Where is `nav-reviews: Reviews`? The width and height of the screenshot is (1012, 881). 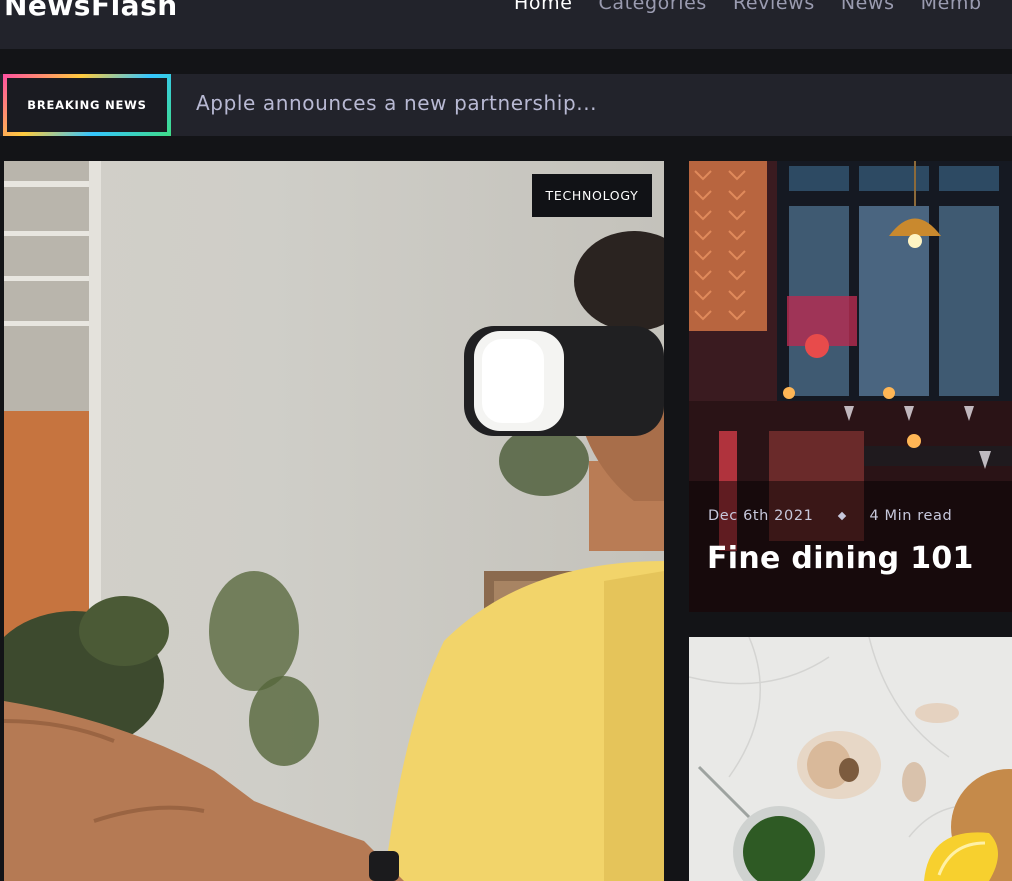
nav-reviews: Reviews is located at coordinates (774, 8).